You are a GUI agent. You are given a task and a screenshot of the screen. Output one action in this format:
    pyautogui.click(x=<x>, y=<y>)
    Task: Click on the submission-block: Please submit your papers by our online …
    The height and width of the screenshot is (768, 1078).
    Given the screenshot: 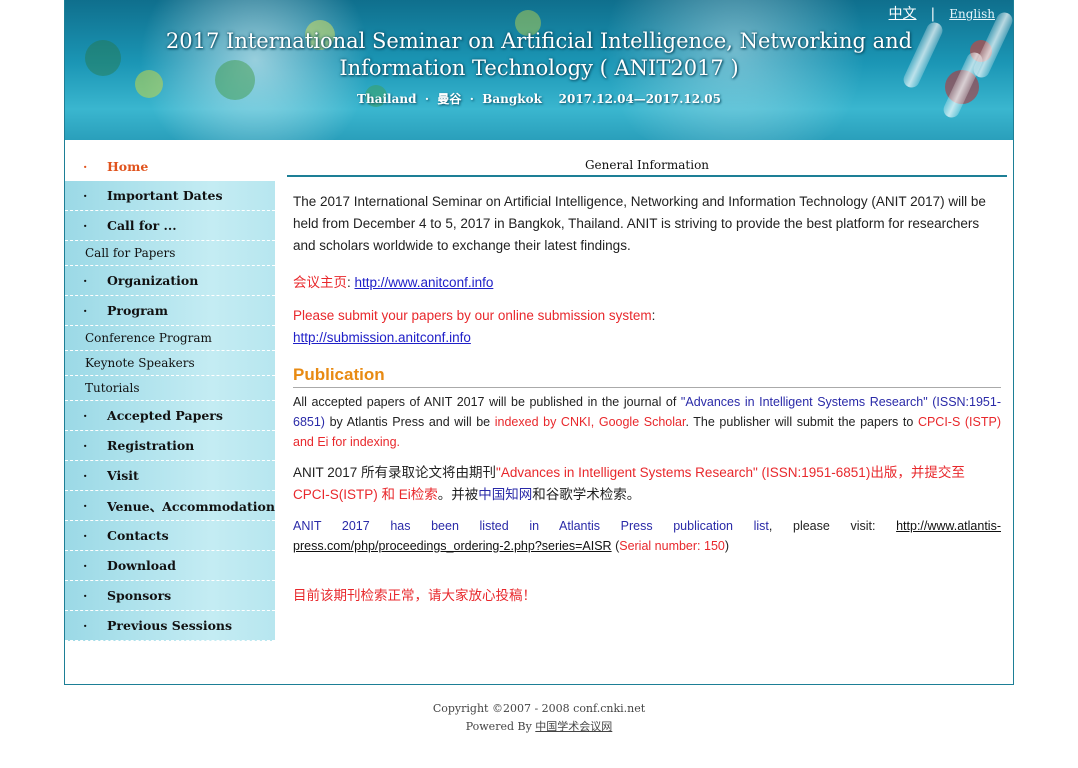 What is the action you would take?
    pyautogui.click(x=647, y=327)
    